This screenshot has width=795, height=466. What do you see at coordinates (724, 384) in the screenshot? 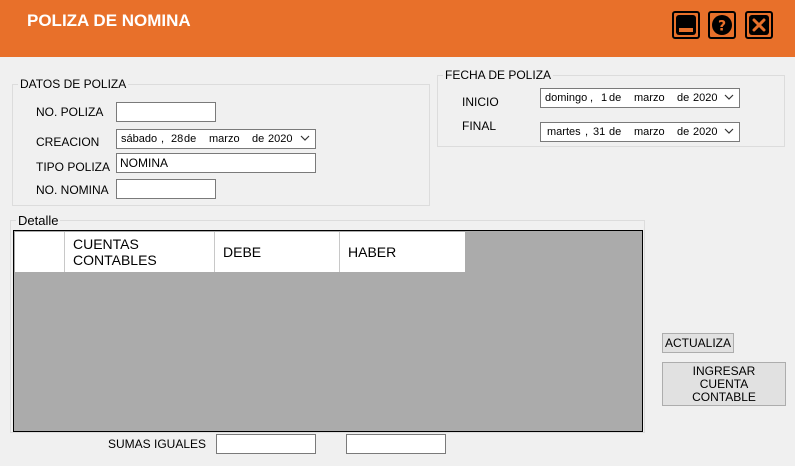
I see `ingresar-cuenta-contable-button: INGRESAR CUENTA CONTABLE` at bounding box center [724, 384].